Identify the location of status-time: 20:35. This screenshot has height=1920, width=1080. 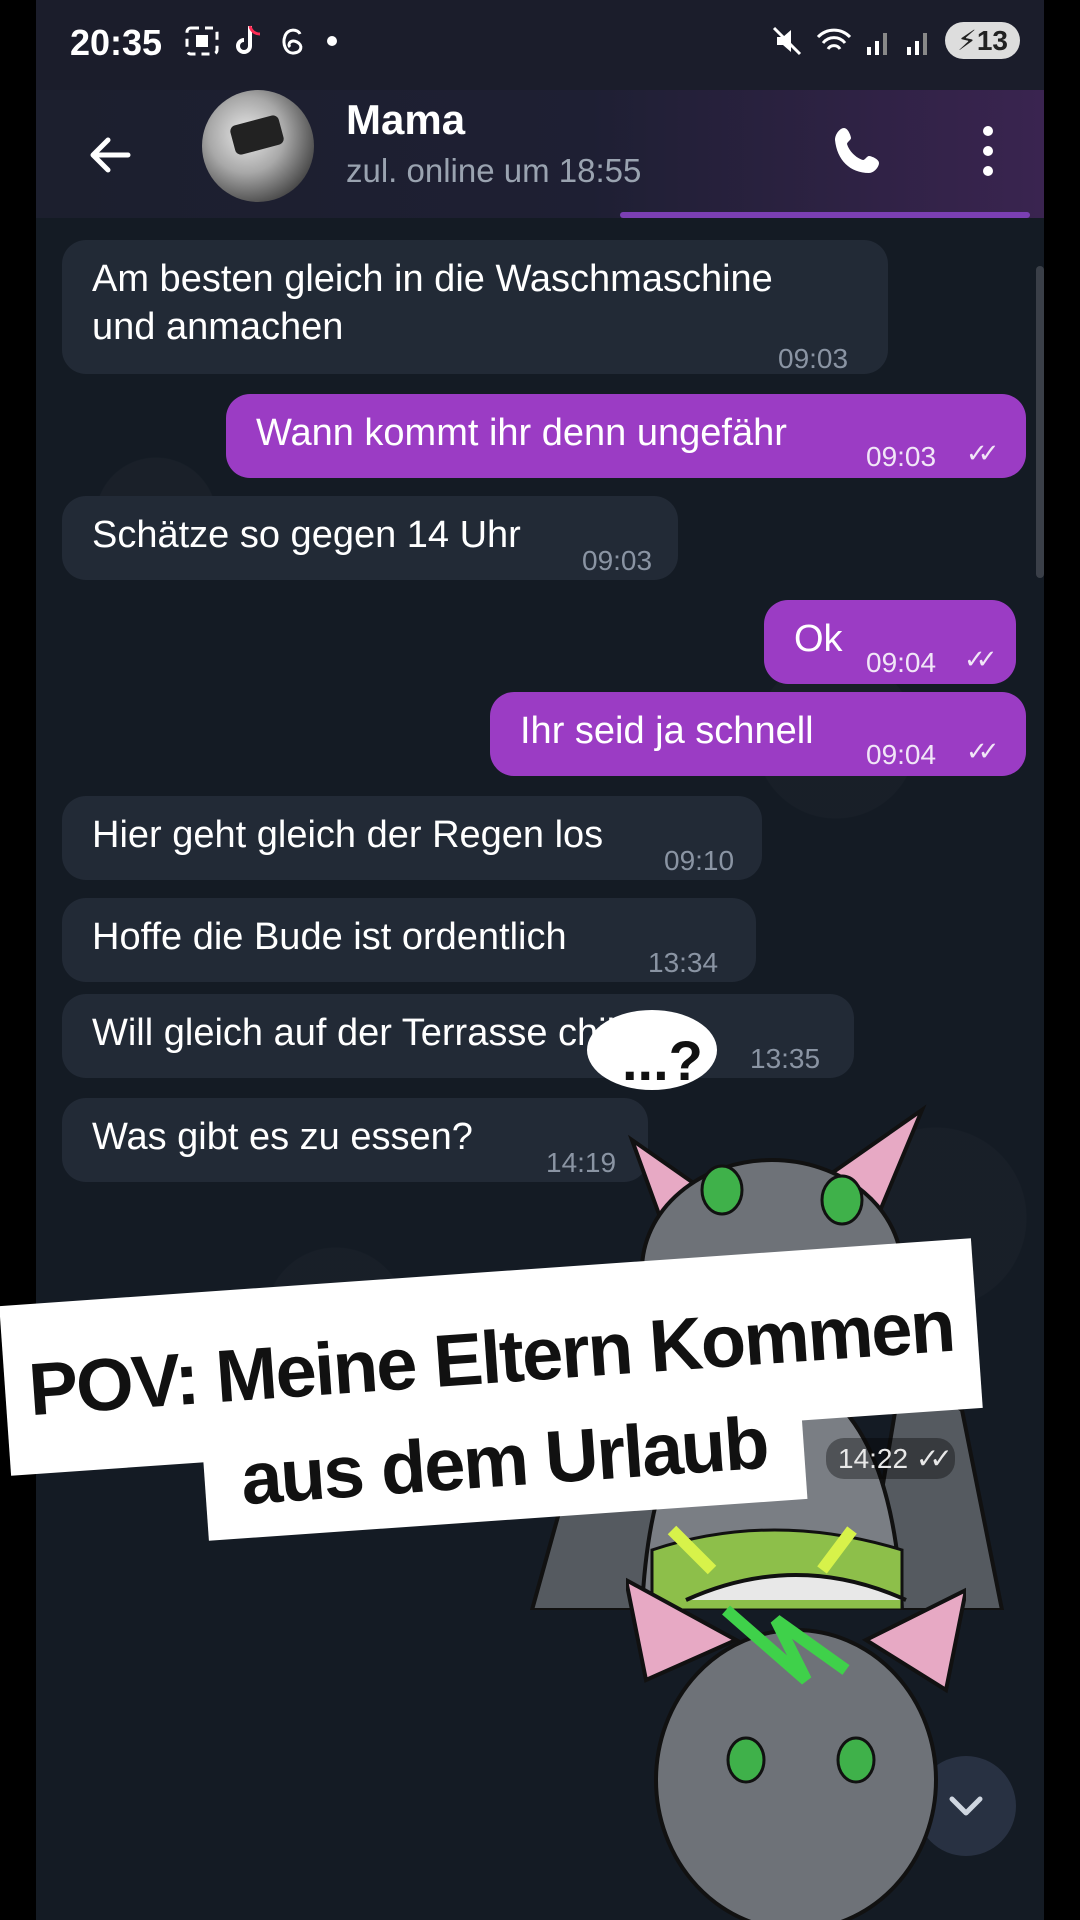
(116, 42).